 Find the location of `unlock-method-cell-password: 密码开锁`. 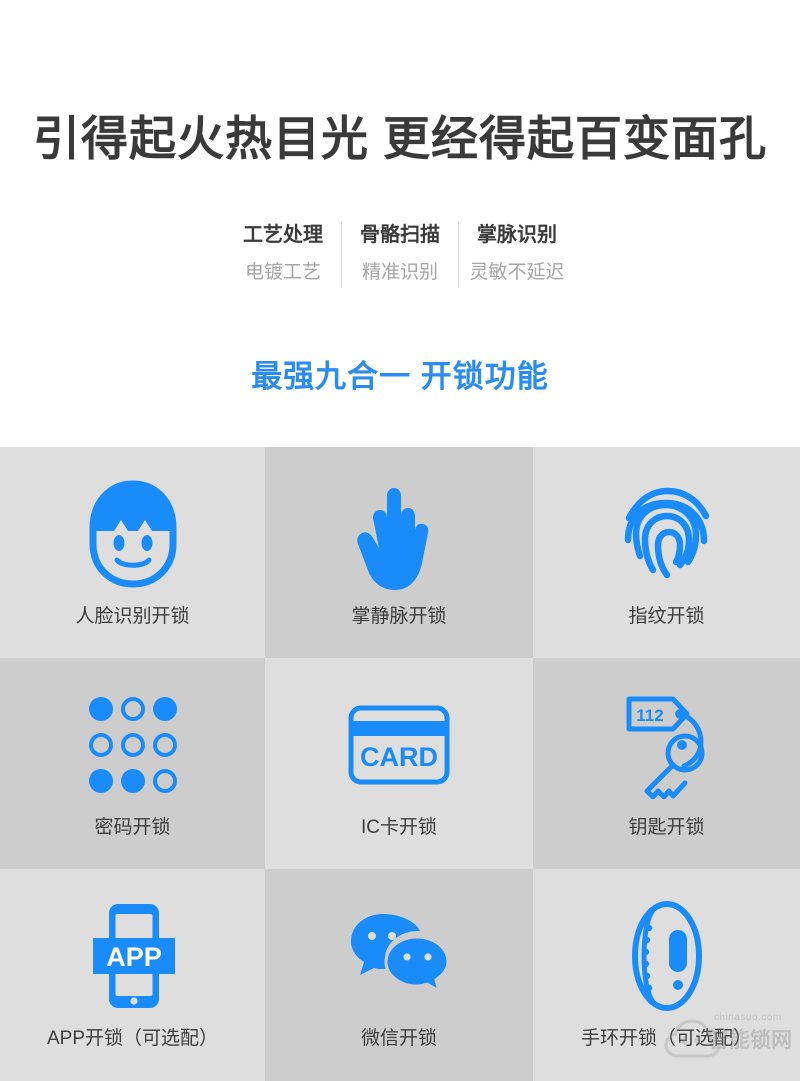

unlock-method-cell-password: 密码开锁 is located at coordinates (132, 763).